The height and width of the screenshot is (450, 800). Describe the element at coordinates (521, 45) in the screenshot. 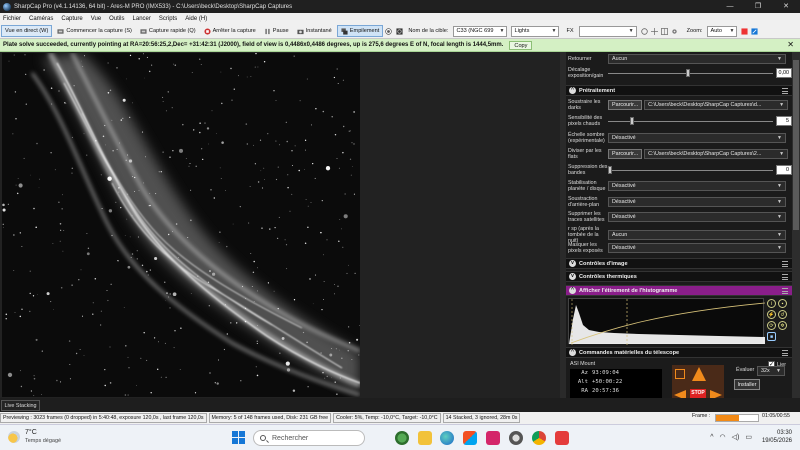

I see `copy-button: Copy` at that location.